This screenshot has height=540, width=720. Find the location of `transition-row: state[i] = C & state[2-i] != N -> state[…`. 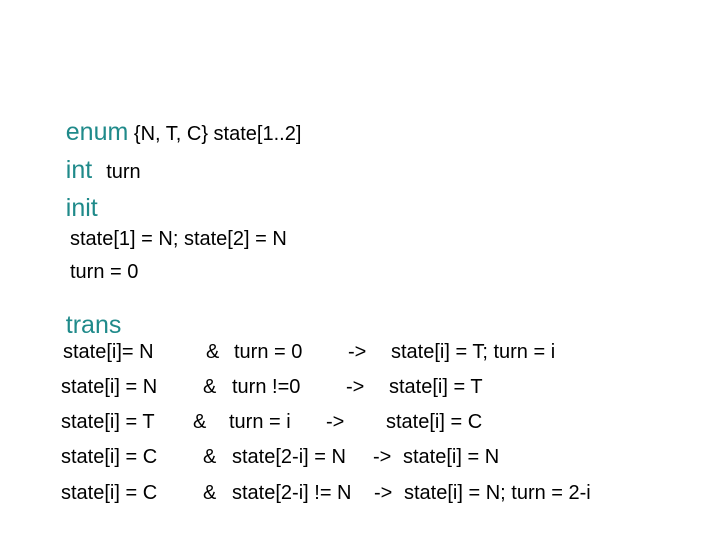

transition-row: state[i] = C & state[2-i] != N -> state[… is located at coordinates (360, 494).